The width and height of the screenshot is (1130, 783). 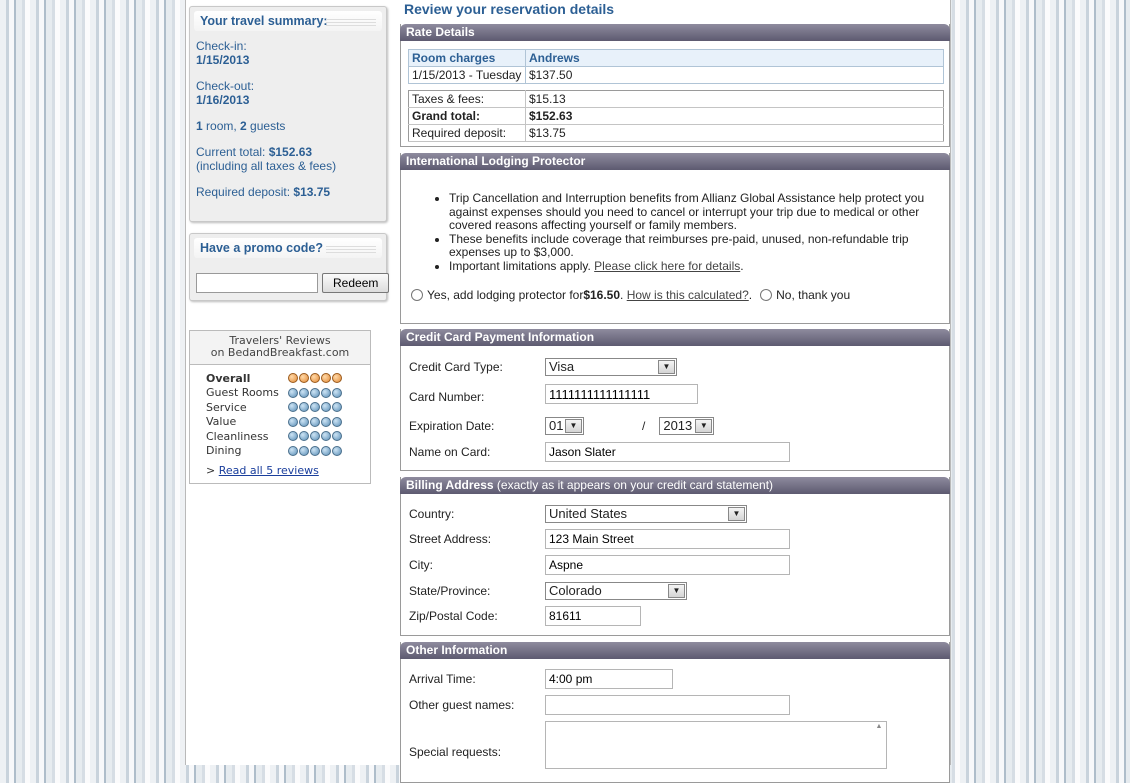 What do you see at coordinates (467, 116) in the screenshot?
I see `grand-total-label: Grand total:` at bounding box center [467, 116].